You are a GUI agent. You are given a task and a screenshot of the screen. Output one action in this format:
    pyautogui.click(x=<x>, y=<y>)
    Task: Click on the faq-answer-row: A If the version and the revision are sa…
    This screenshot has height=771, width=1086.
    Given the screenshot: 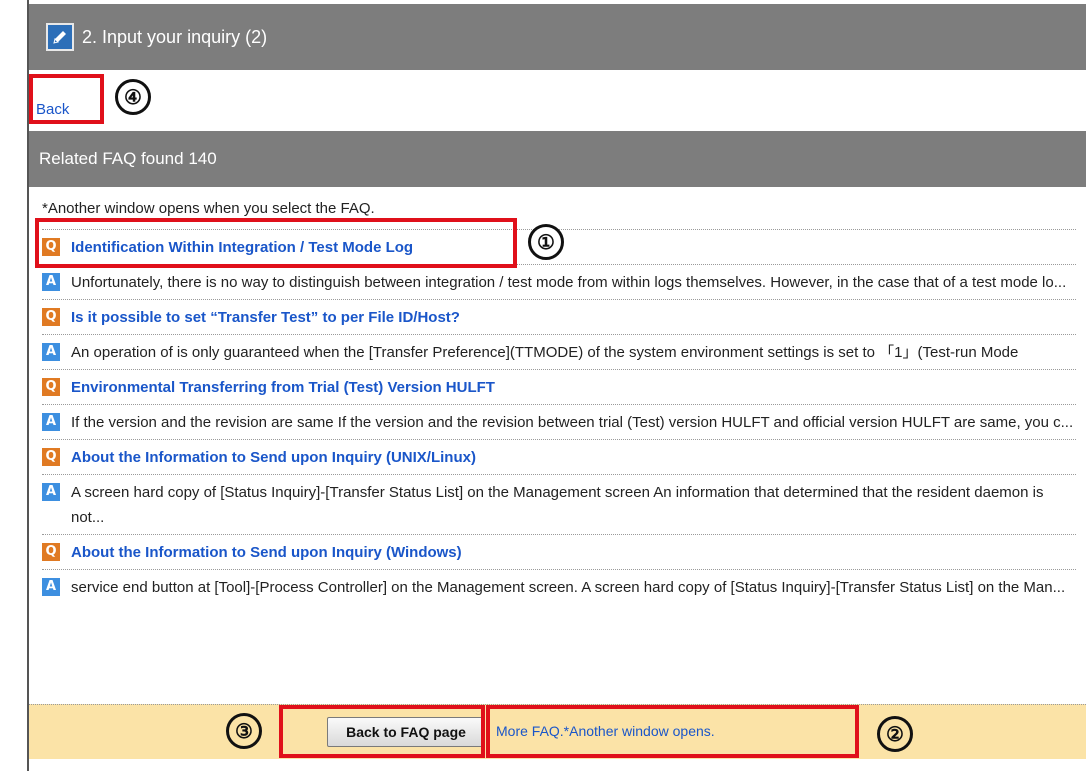 What is the action you would take?
    pyautogui.click(x=559, y=421)
    